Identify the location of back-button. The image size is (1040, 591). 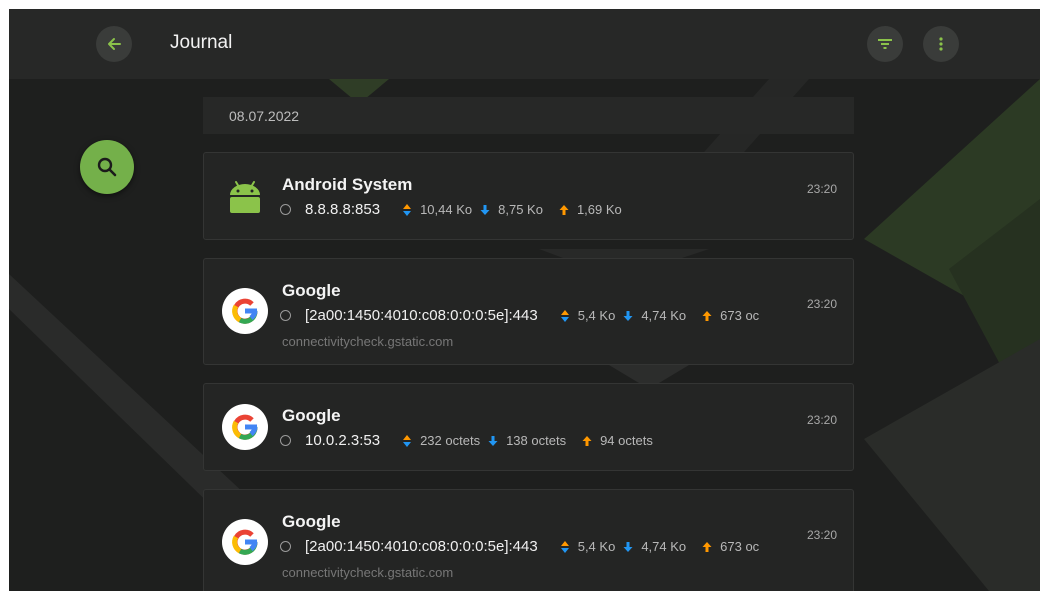
(114, 44).